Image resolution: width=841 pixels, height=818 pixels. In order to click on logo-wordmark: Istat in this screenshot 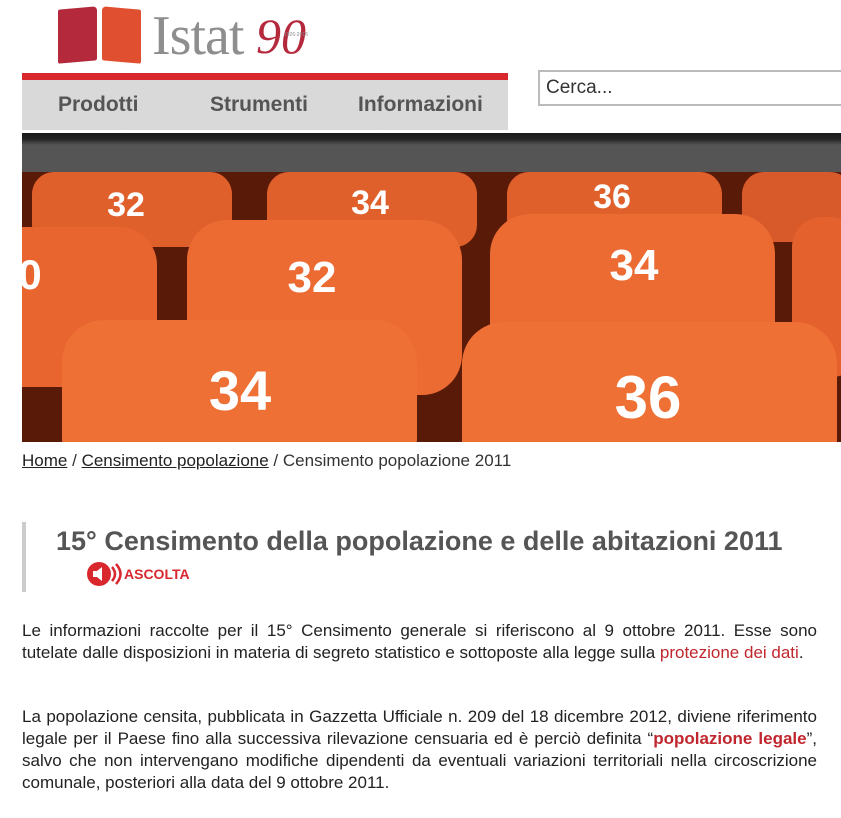, I will do `click(198, 36)`.